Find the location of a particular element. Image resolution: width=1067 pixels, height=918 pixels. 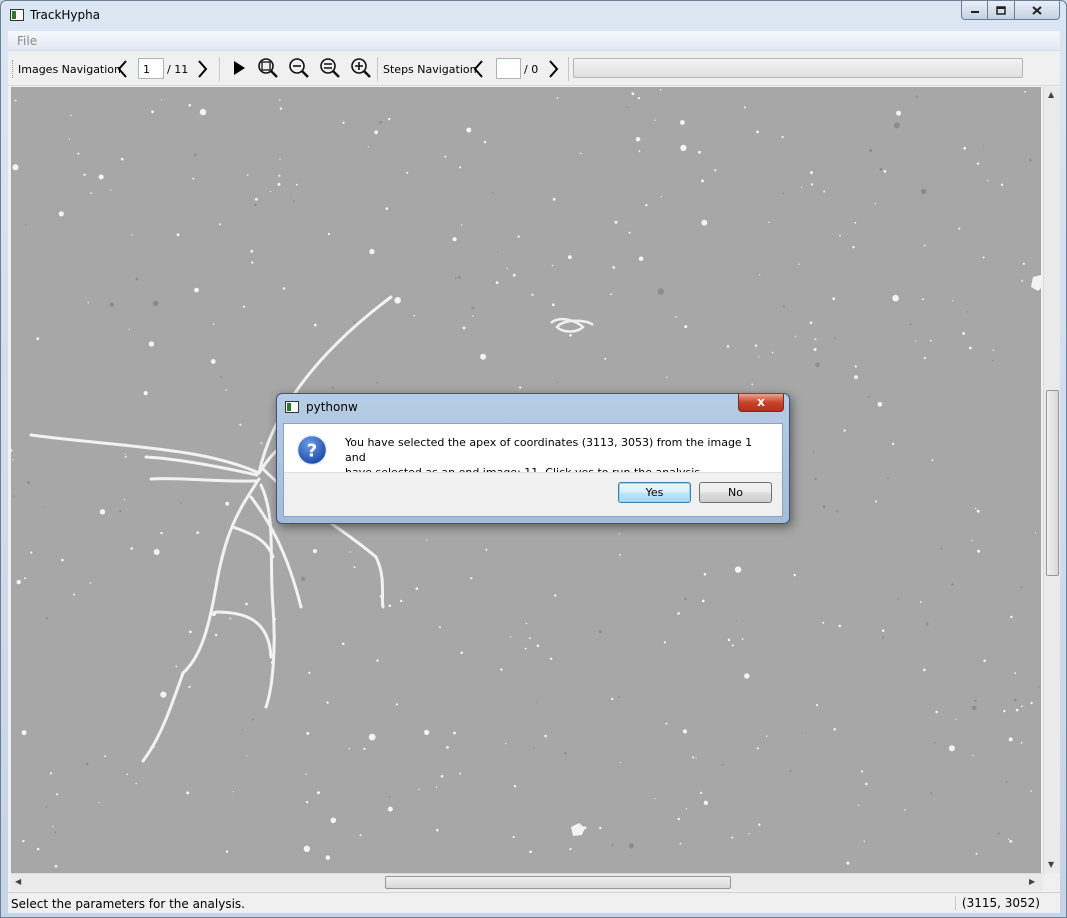

scroll-down-icon: ▼ is located at coordinates (1051, 864).